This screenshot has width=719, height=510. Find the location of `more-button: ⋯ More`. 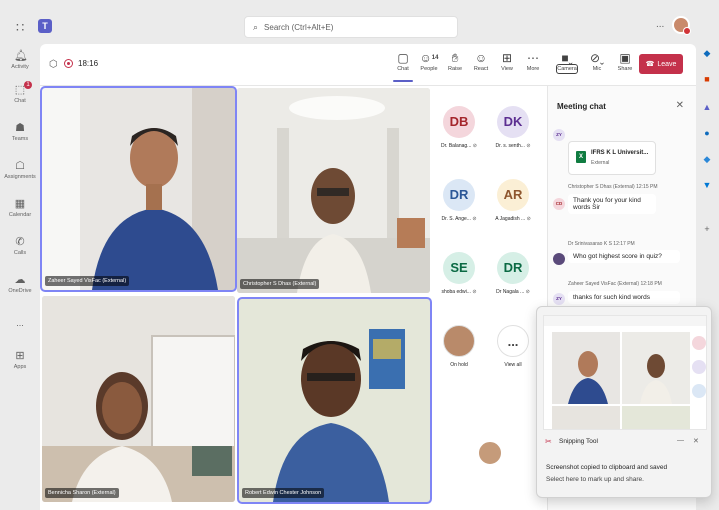

more-button: ⋯ More is located at coordinates (533, 61).